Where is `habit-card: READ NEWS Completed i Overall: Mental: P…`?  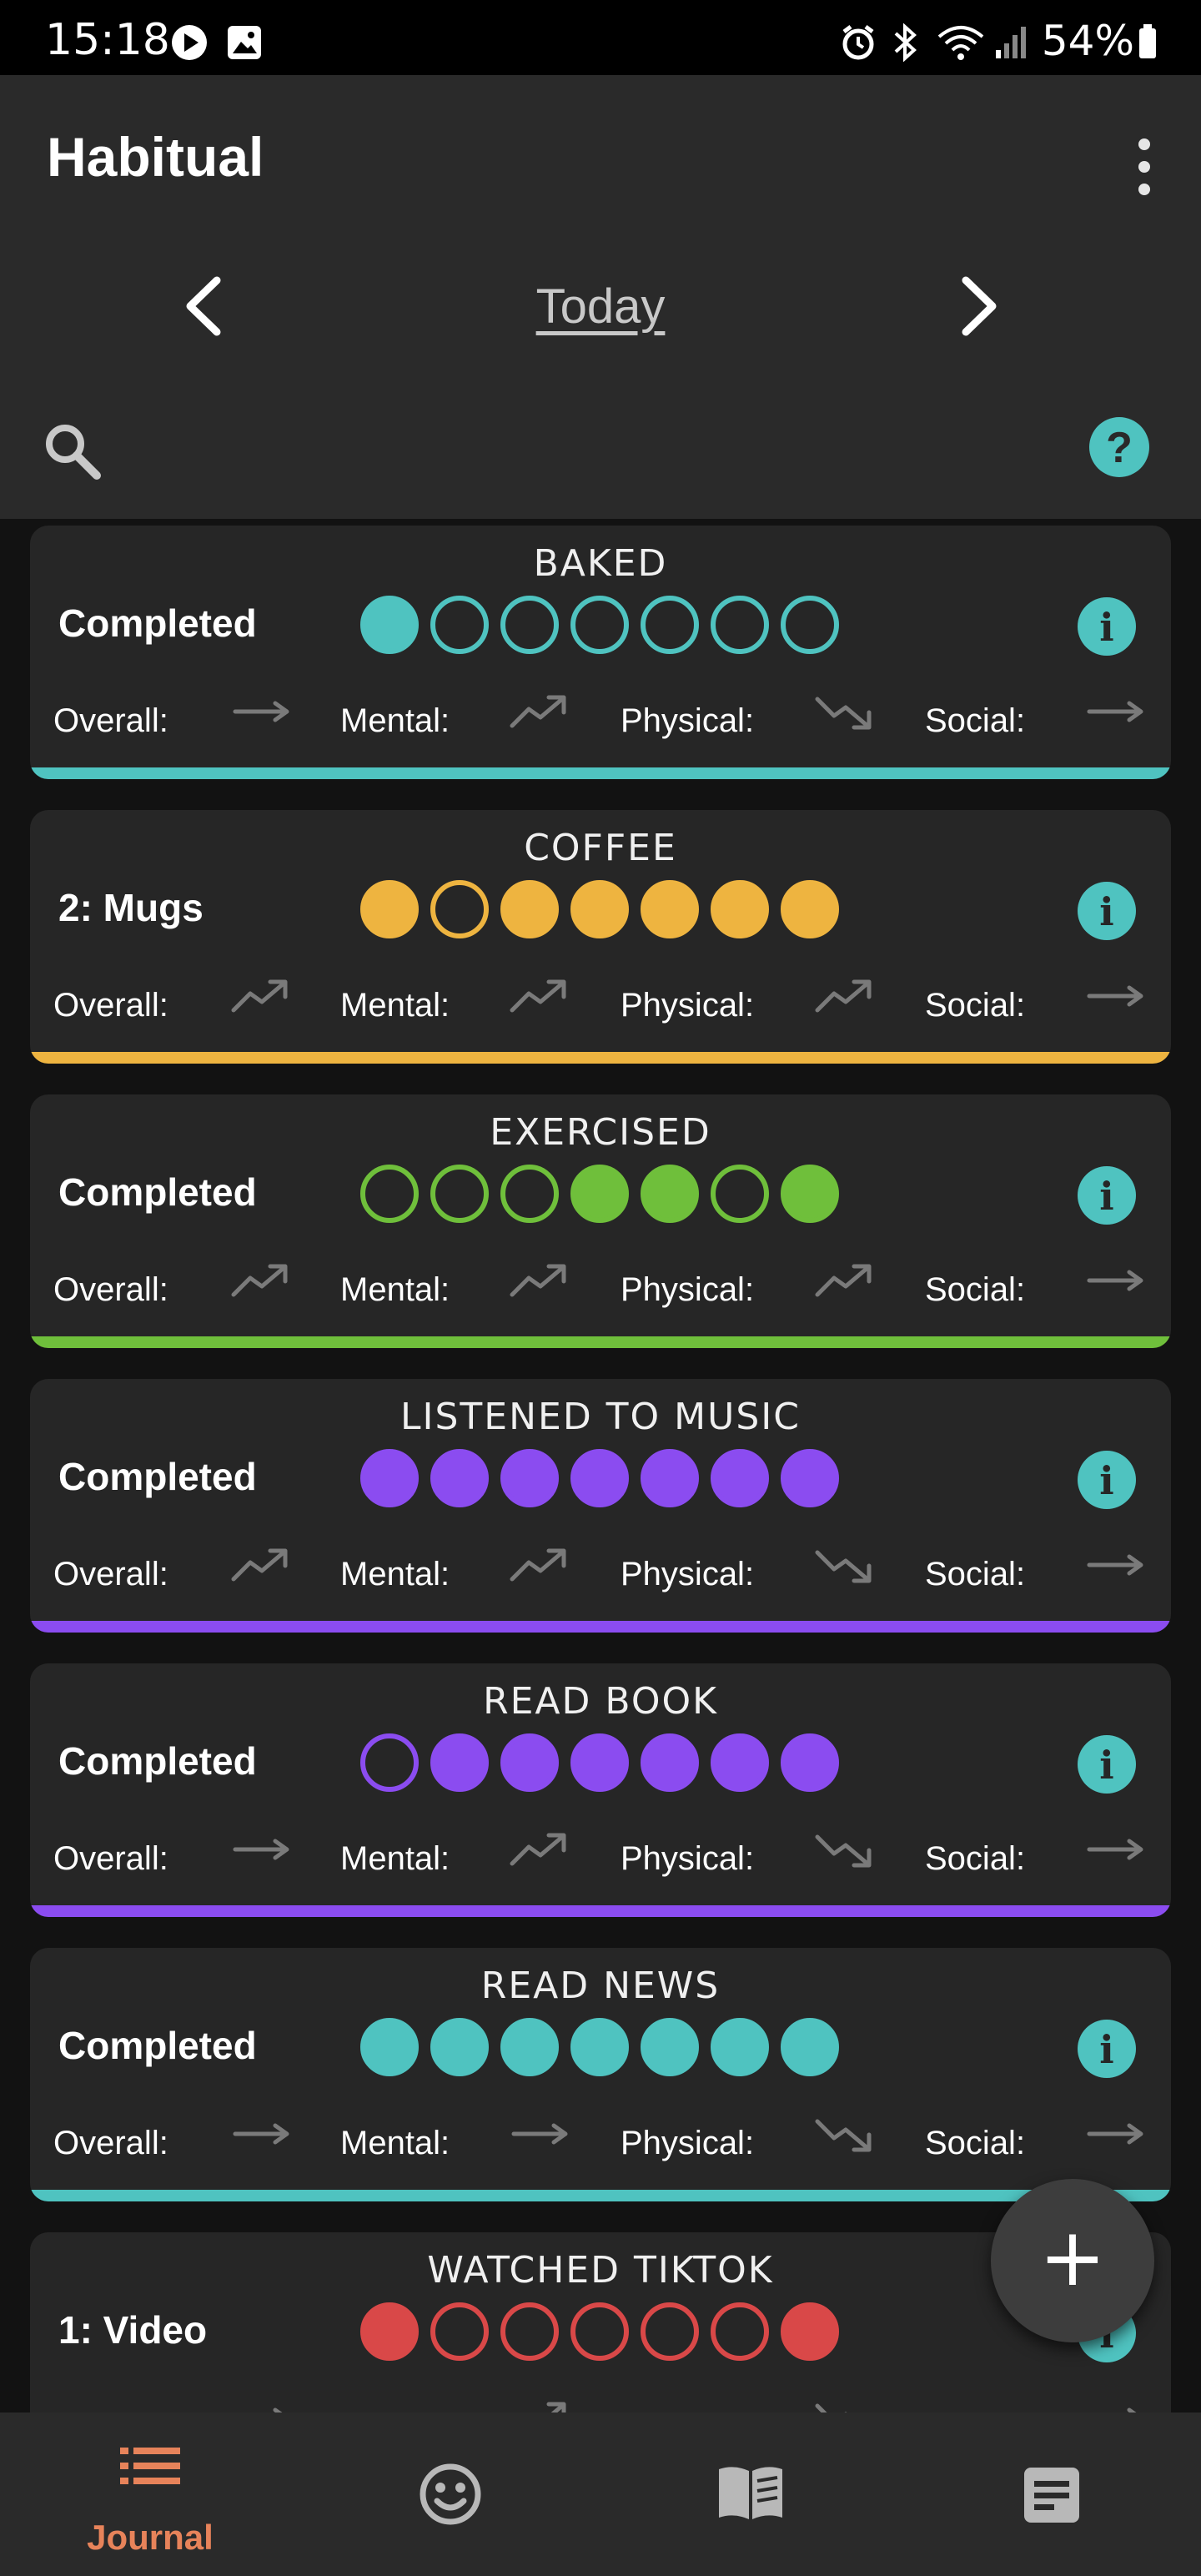
habit-card: READ NEWS Completed i Overall: Mental: P… is located at coordinates (601, 2074).